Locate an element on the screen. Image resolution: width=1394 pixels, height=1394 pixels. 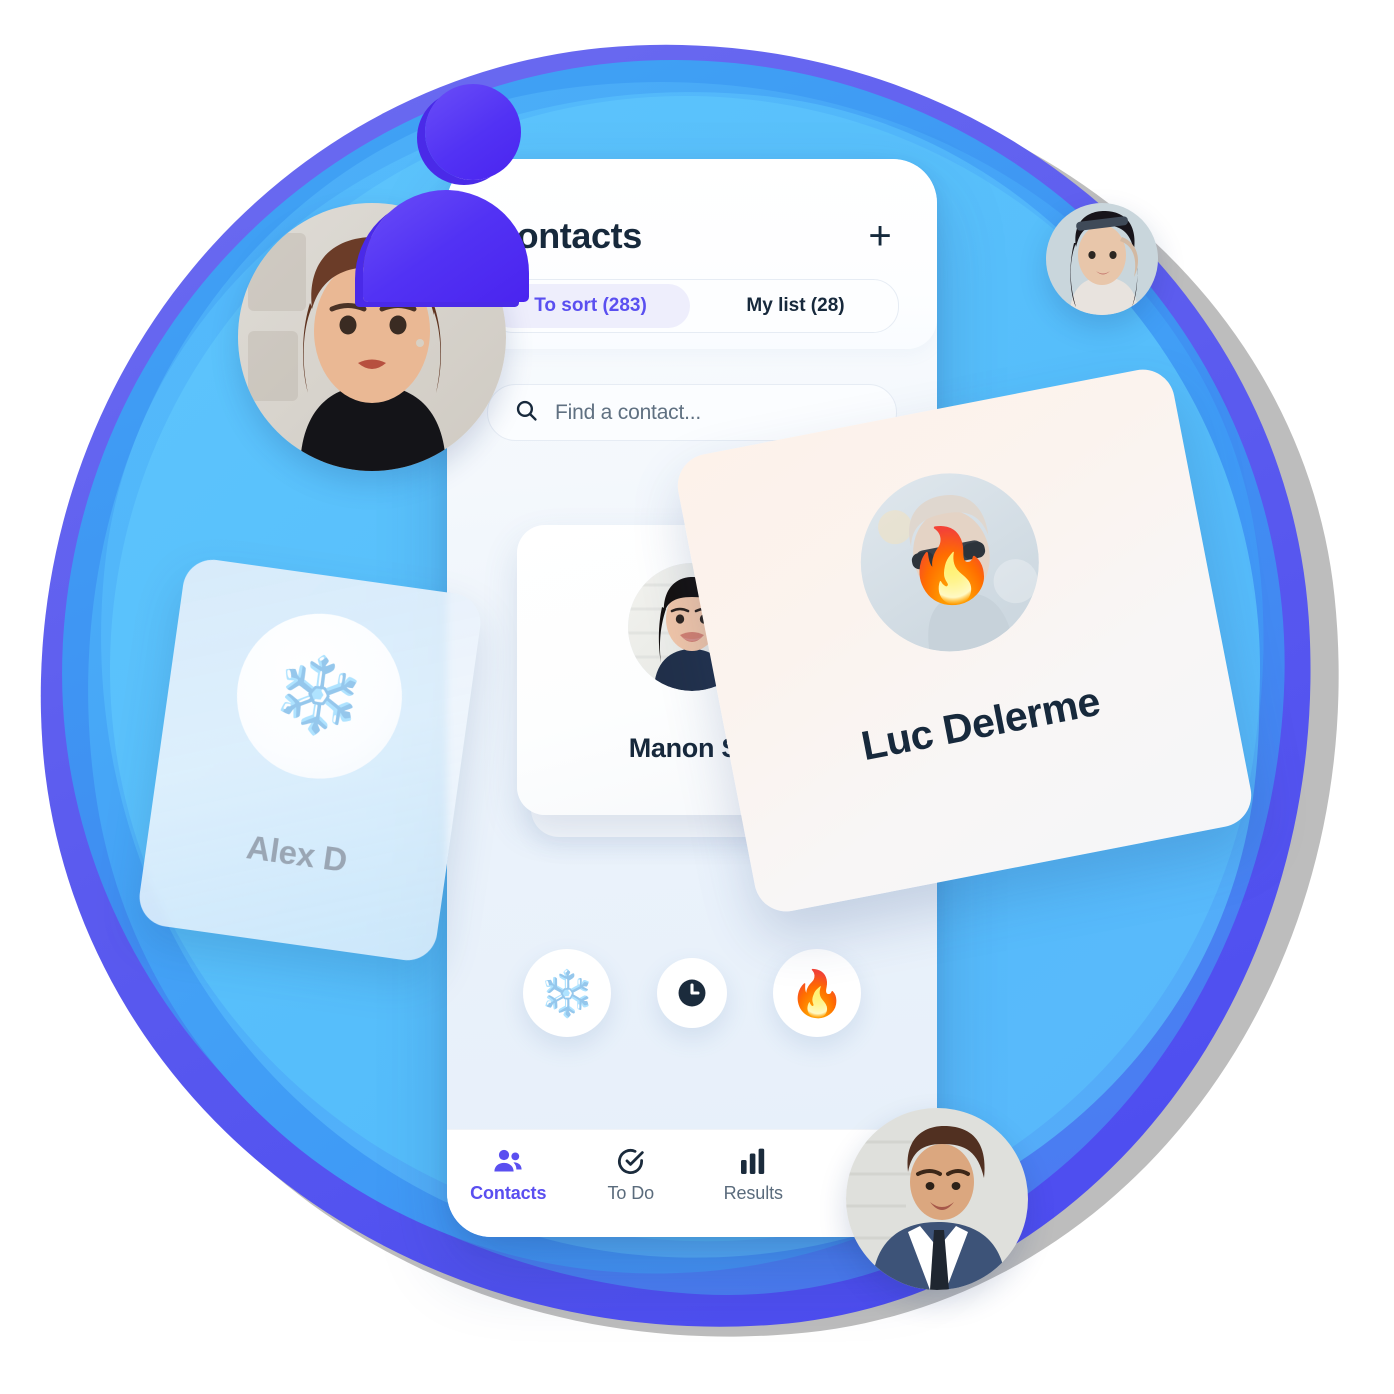
avatar: 🔥 is located at coordinates (949, 562).